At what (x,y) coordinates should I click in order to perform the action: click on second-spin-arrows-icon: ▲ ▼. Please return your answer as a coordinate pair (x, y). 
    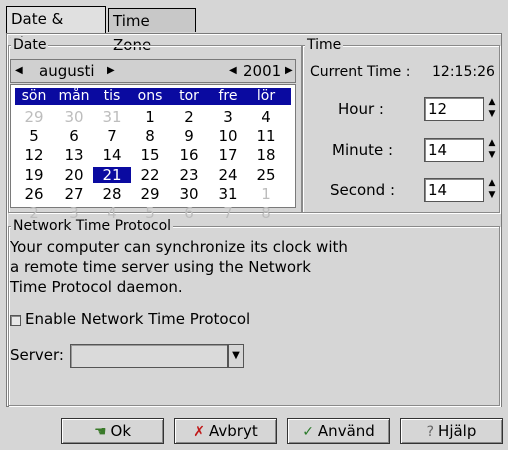
    Looking at the image, I should click on (492, 190).